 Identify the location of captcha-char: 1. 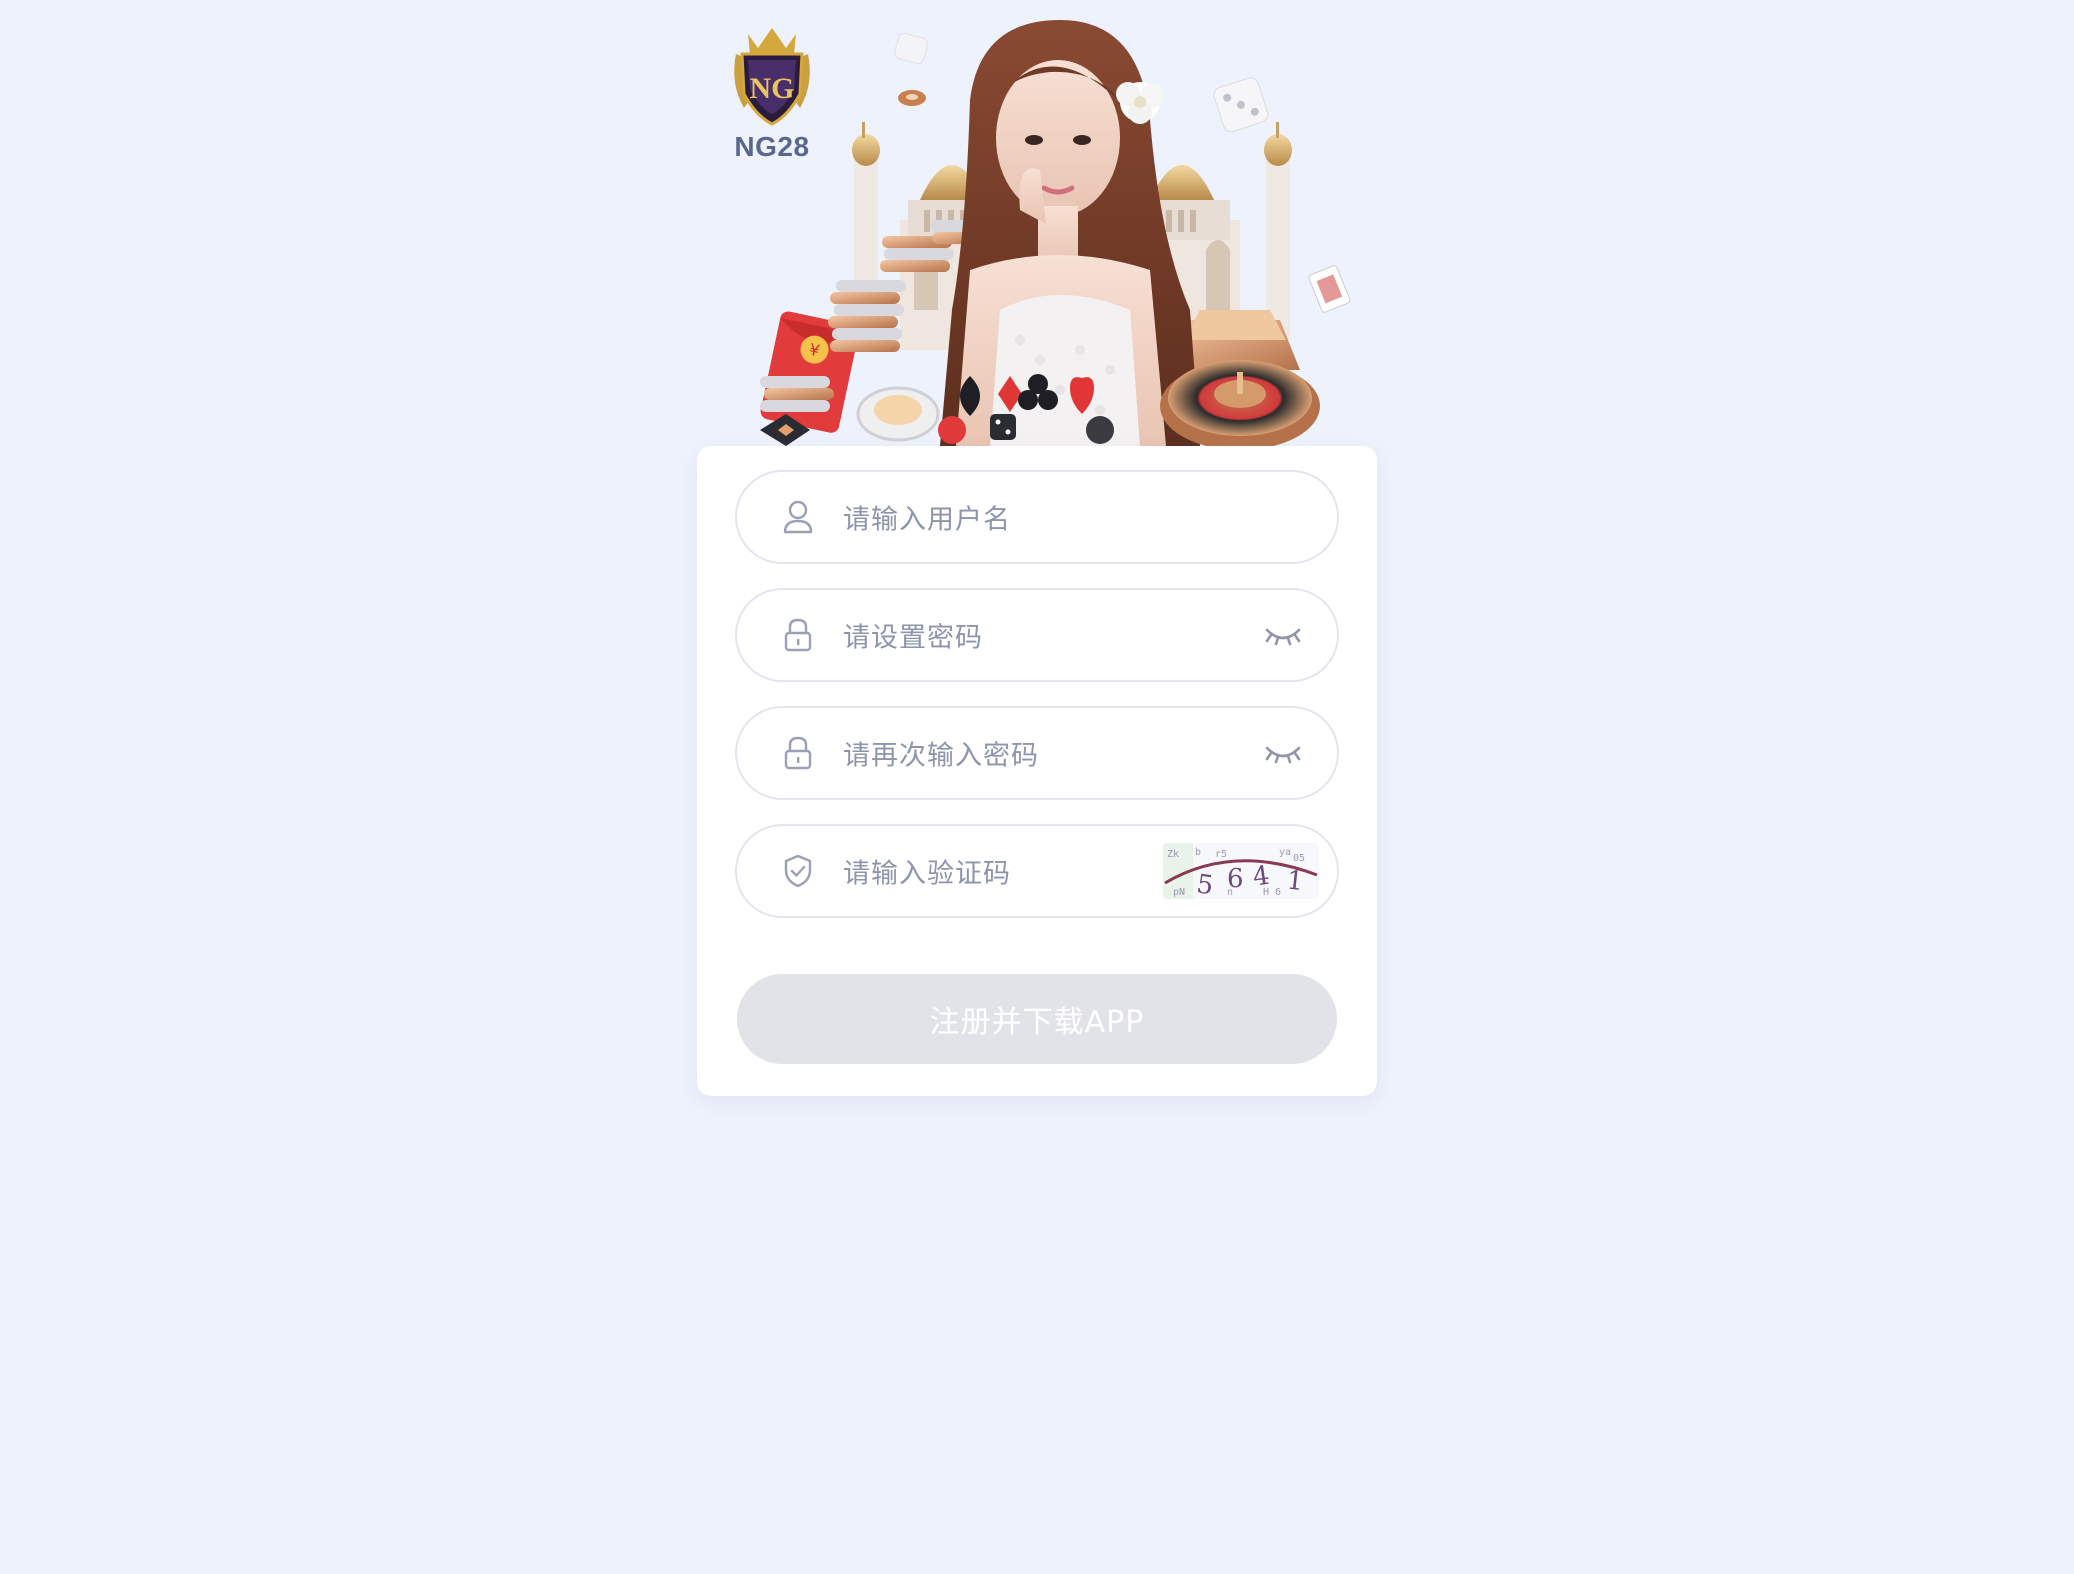
(1295, 881).